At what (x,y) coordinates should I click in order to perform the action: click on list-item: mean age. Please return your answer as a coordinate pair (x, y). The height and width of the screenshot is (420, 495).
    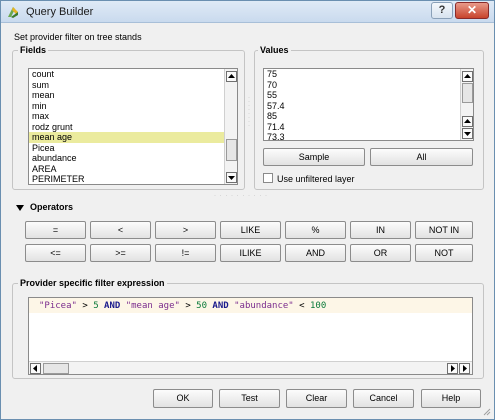
    Looking at the image, I should click on (133, 137).